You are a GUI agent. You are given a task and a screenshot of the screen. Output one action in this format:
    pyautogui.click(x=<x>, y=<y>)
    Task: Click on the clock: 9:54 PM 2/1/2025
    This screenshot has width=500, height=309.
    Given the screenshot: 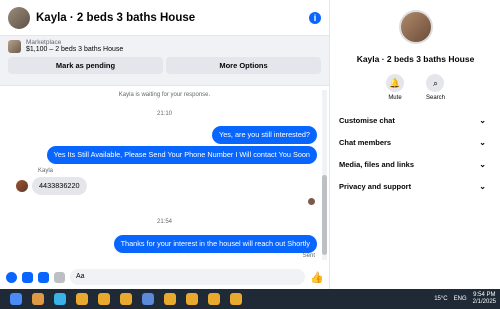 What is the action you would take?
    pyautogui.click(x=484, y=299)
    